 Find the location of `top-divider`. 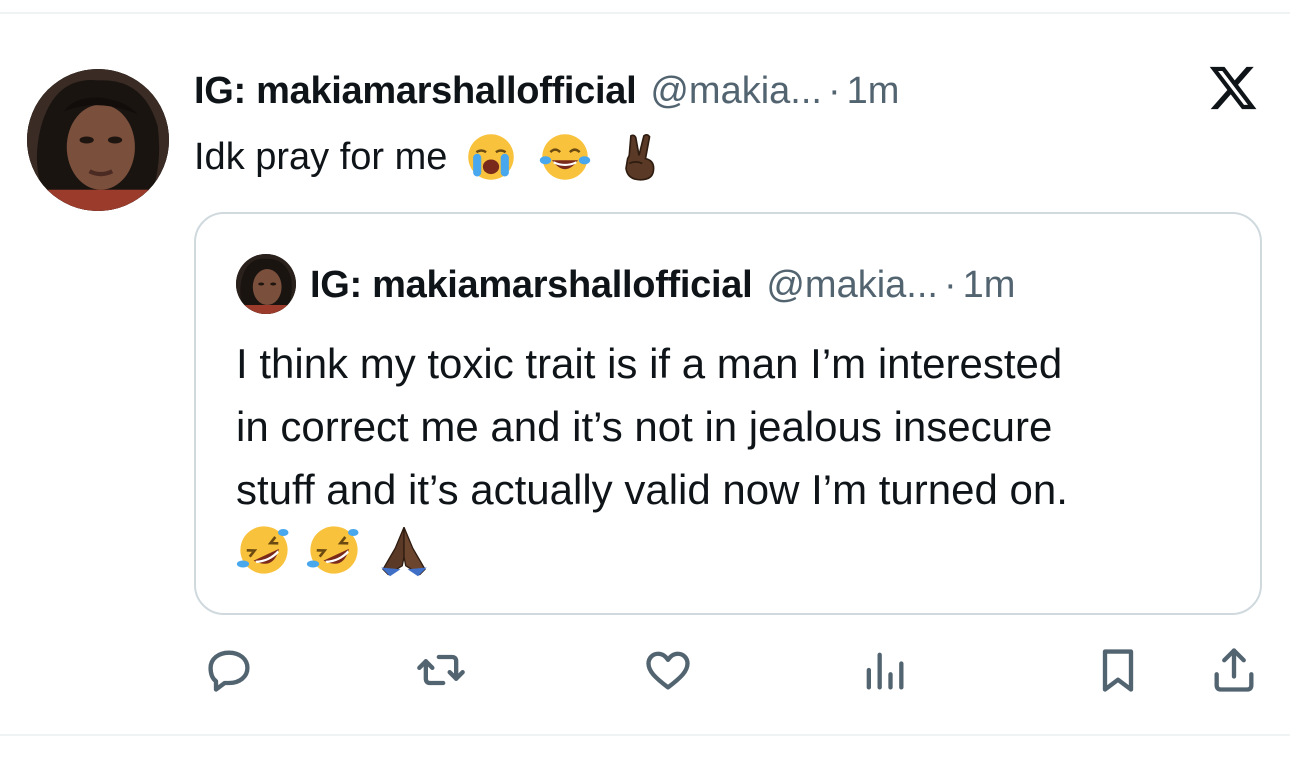

top-divider is located at coordinates (645, 13).